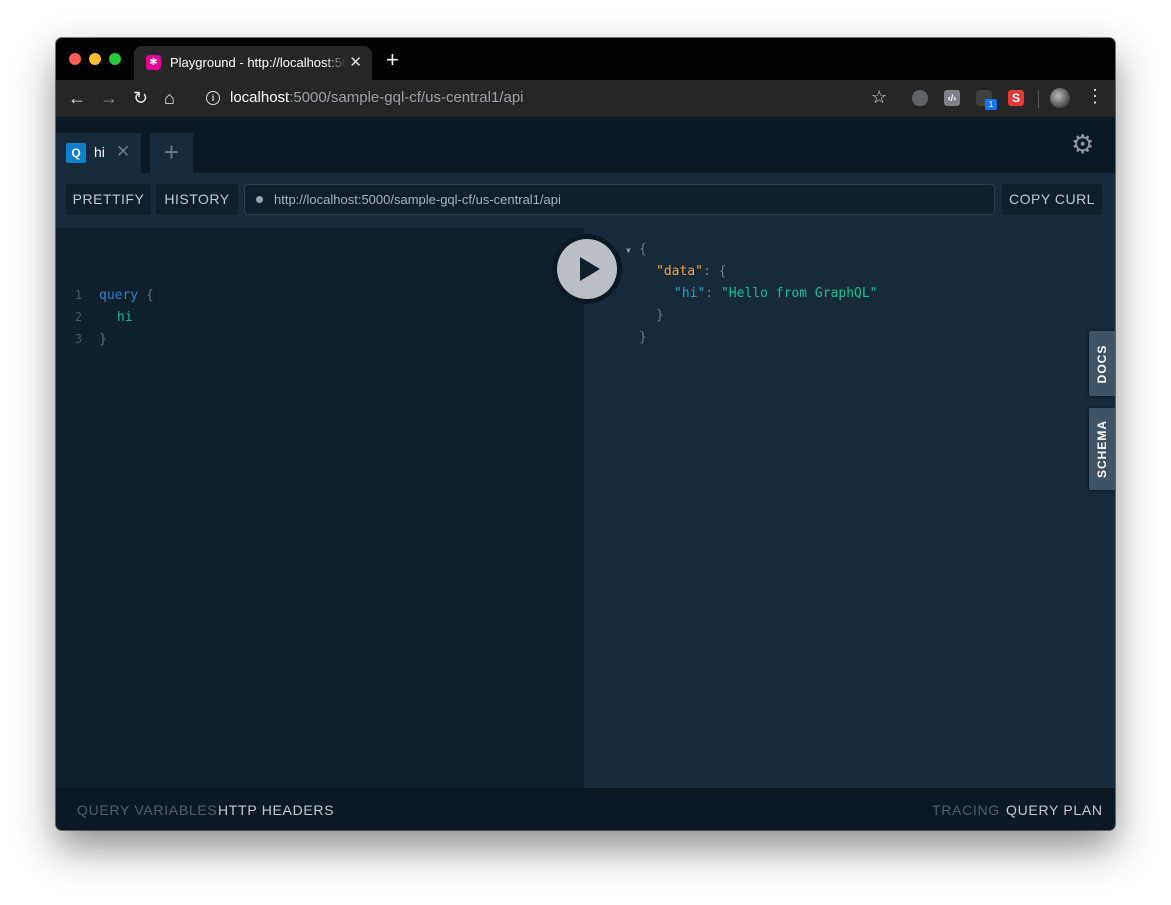  I want to click on result-data-line: "data": {, so click(691, 271).